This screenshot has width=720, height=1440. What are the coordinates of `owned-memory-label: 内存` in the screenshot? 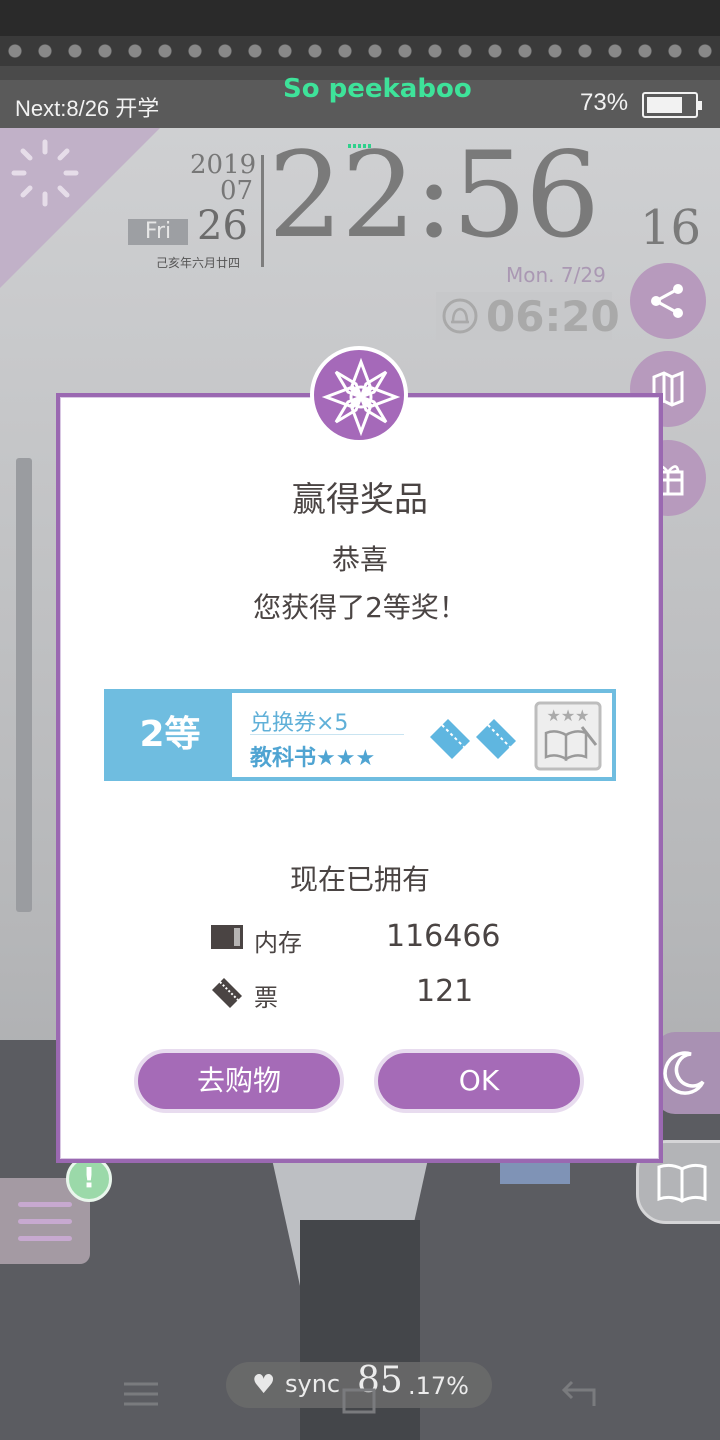 It's located at (278, 943).